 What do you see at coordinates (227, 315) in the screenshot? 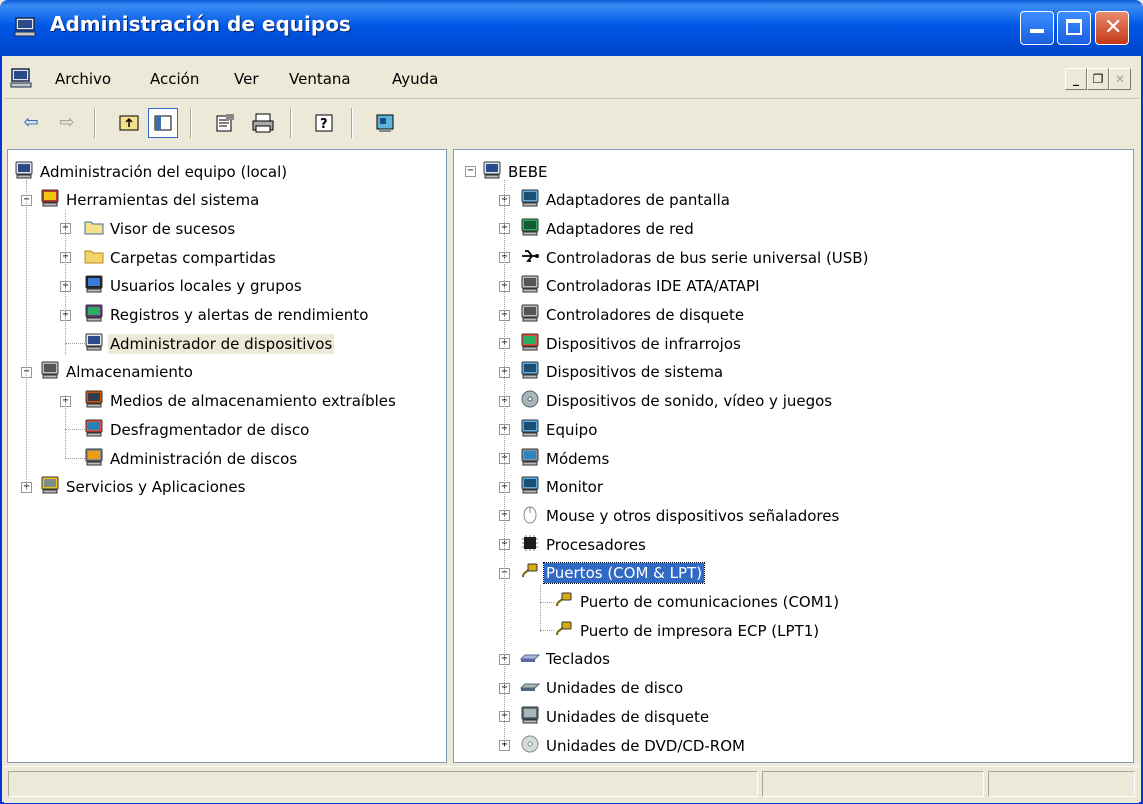
I see `tree-item: Registros y alertas de rendimiento` at bounding box center [227, 315].